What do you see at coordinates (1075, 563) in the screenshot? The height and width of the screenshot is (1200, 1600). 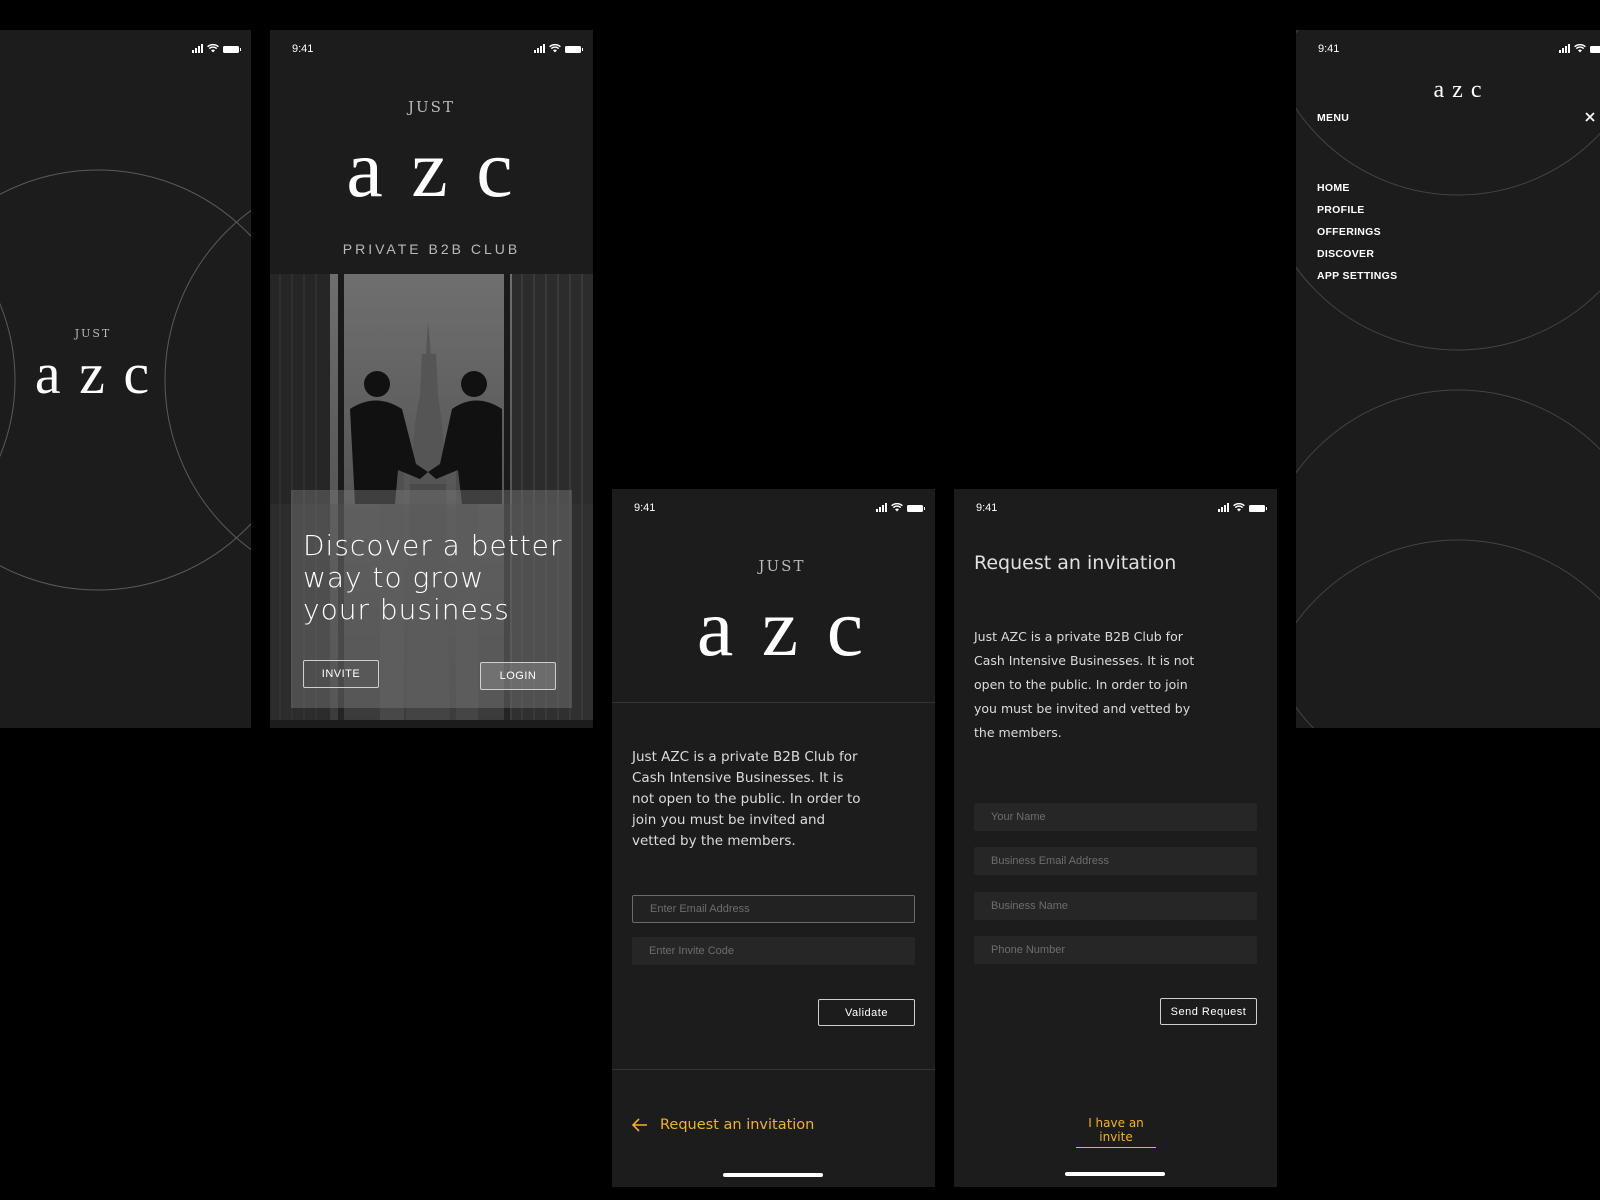 I see `page-title: Request an invitation` at bounding box center [1075, 563].